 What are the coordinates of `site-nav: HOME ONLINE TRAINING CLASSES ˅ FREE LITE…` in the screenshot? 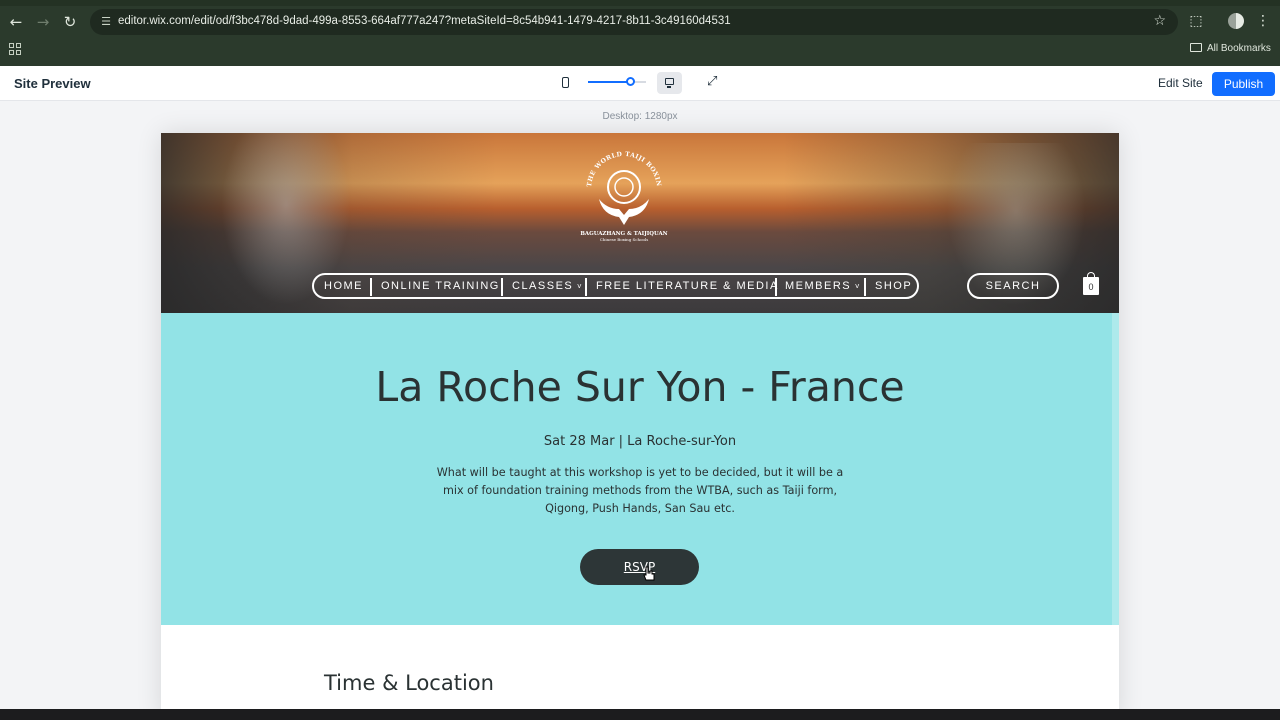 It's located at (615, 286).